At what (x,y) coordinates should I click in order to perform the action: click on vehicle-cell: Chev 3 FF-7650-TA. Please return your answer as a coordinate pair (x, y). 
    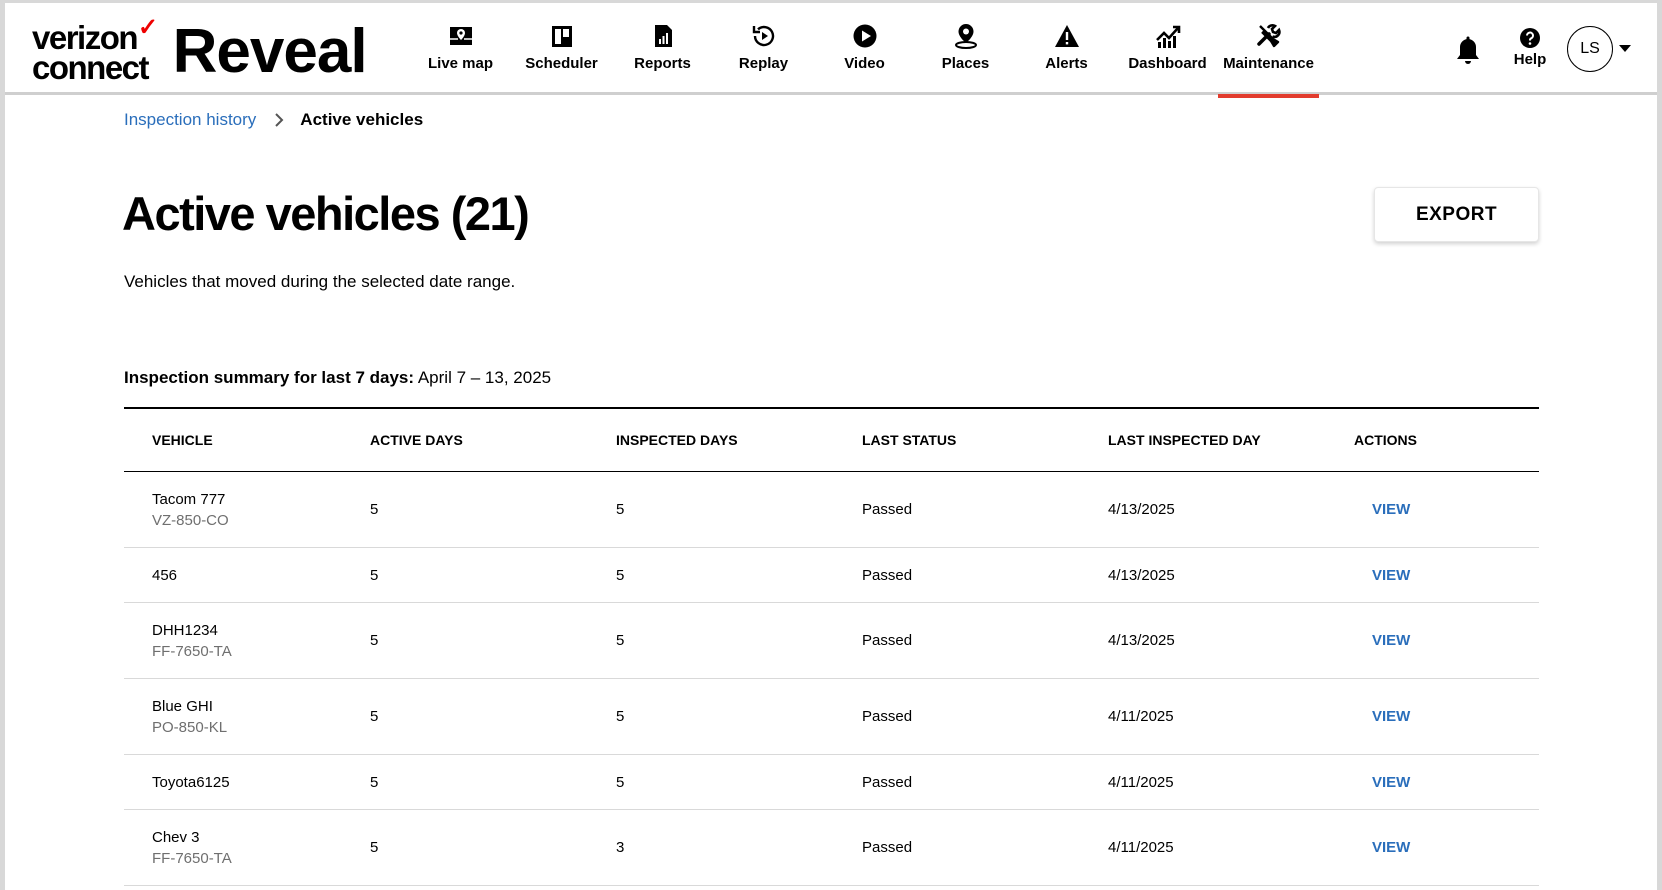
    Looking at the image, I should click on (247, 848).